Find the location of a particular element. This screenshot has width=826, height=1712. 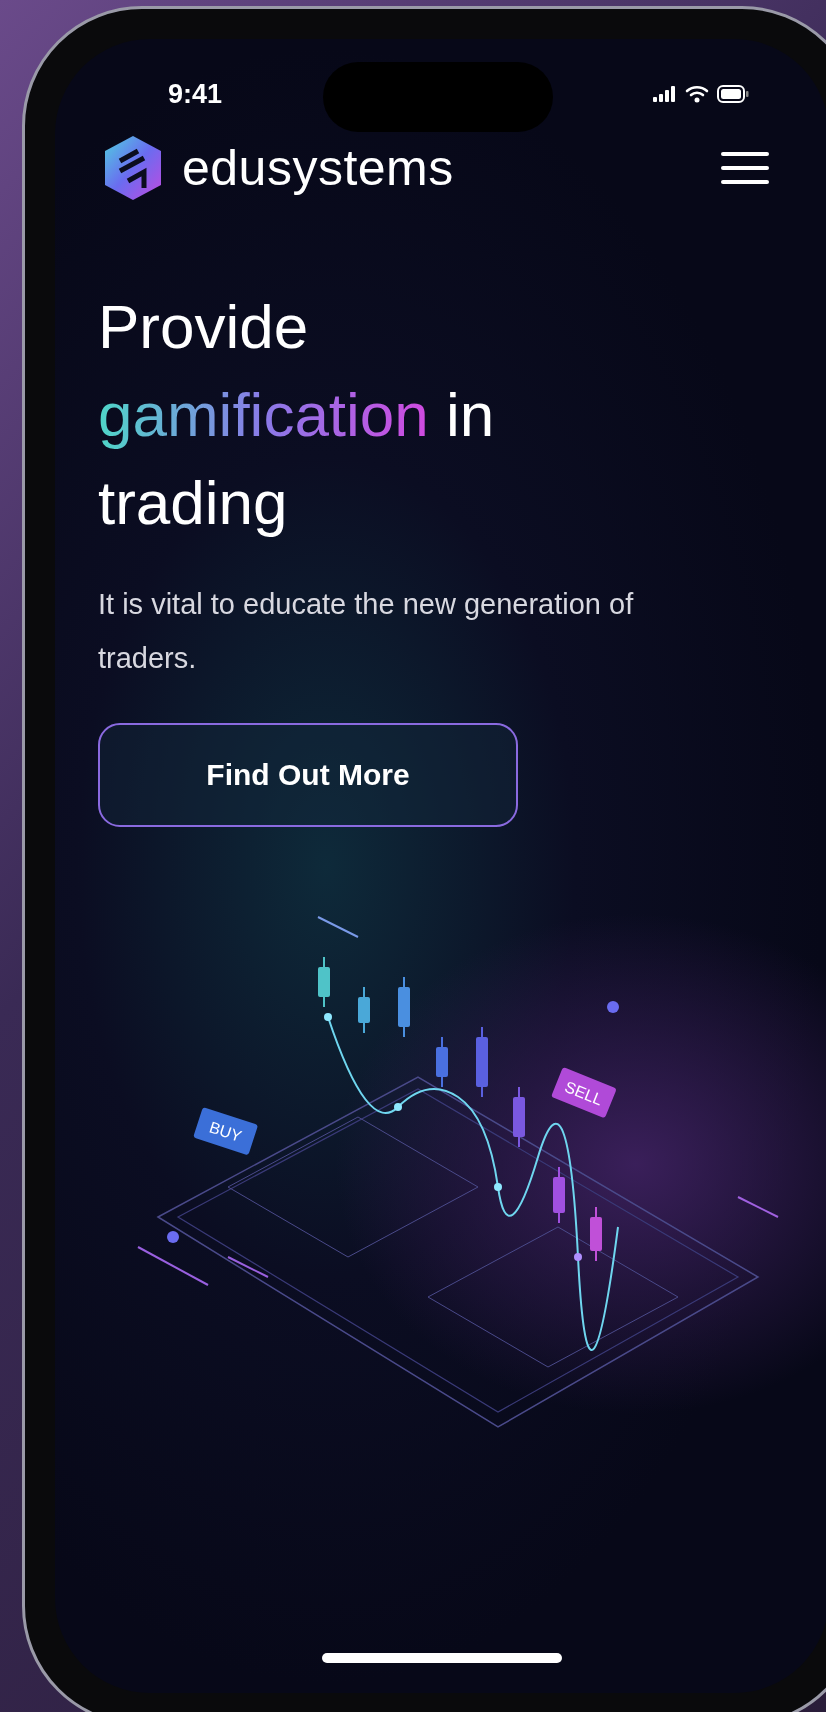

battery-icon is located at coordinates (733, 94).